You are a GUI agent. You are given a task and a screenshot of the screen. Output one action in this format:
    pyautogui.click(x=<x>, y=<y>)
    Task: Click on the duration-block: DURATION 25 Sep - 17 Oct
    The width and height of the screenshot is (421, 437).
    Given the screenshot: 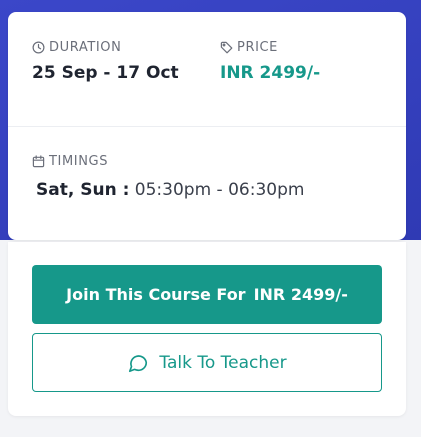 What is the action you would take?
    pyautogui.click(x=105, y=61)
    